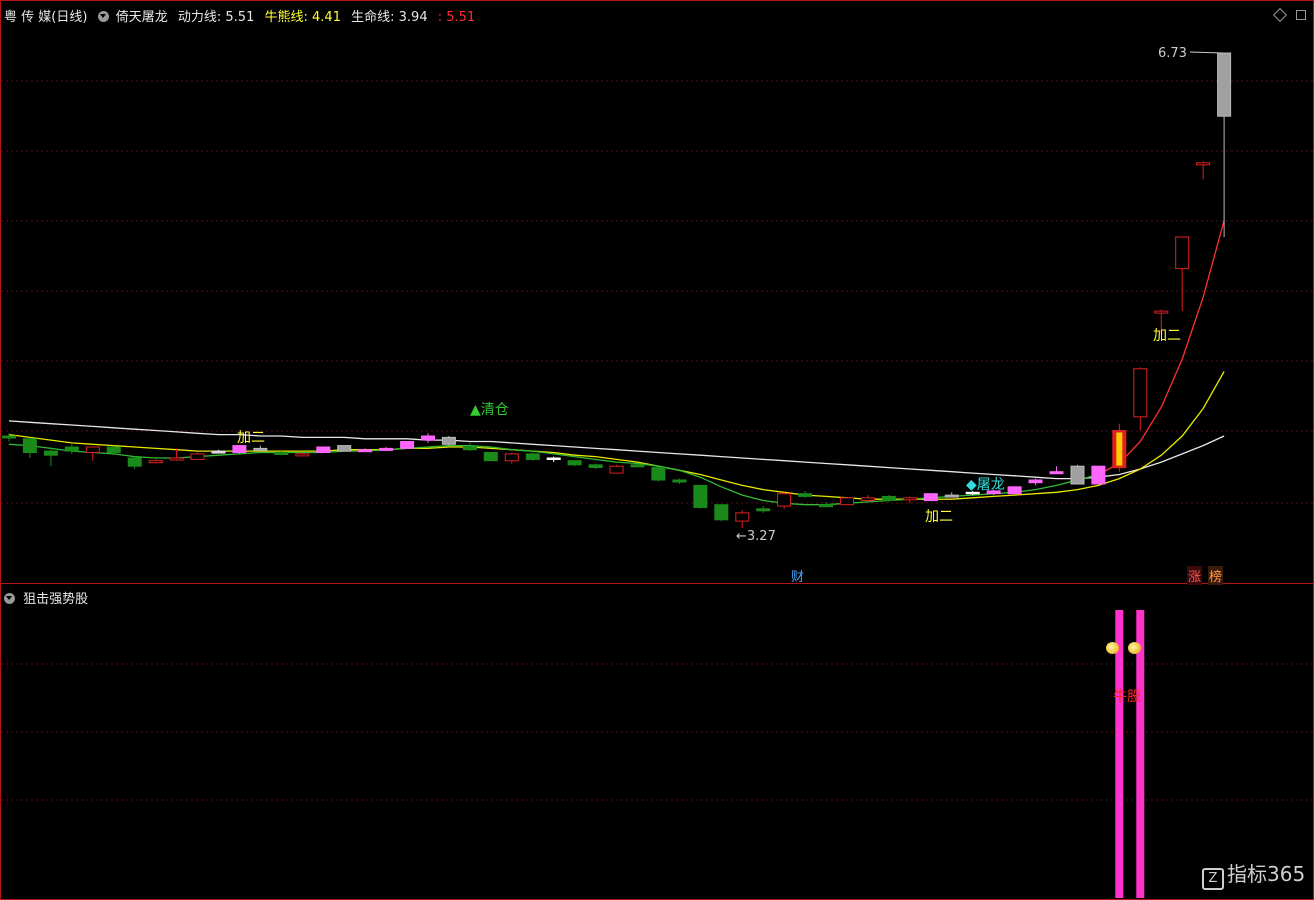 The image size is (1314, 900). I want to click on stock-name: 粤 传 媒(日线), so click(45, 17).